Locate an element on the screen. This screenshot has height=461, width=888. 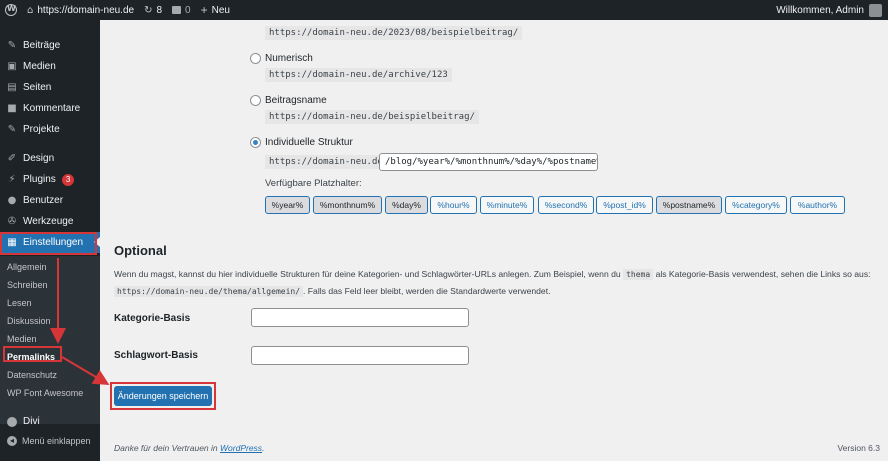
sidebar-item-plugins: ⚡ Plugins 3 is located at coordinates (50, 179).